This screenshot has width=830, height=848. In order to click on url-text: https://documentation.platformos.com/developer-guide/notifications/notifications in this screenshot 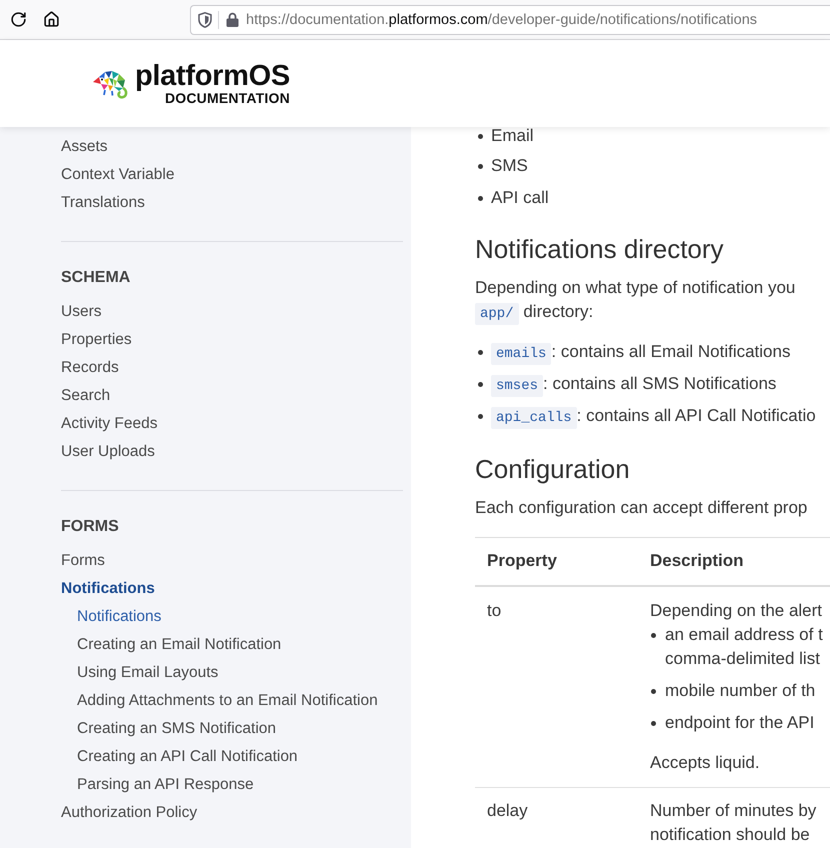, I will do `click(502, 20)`.